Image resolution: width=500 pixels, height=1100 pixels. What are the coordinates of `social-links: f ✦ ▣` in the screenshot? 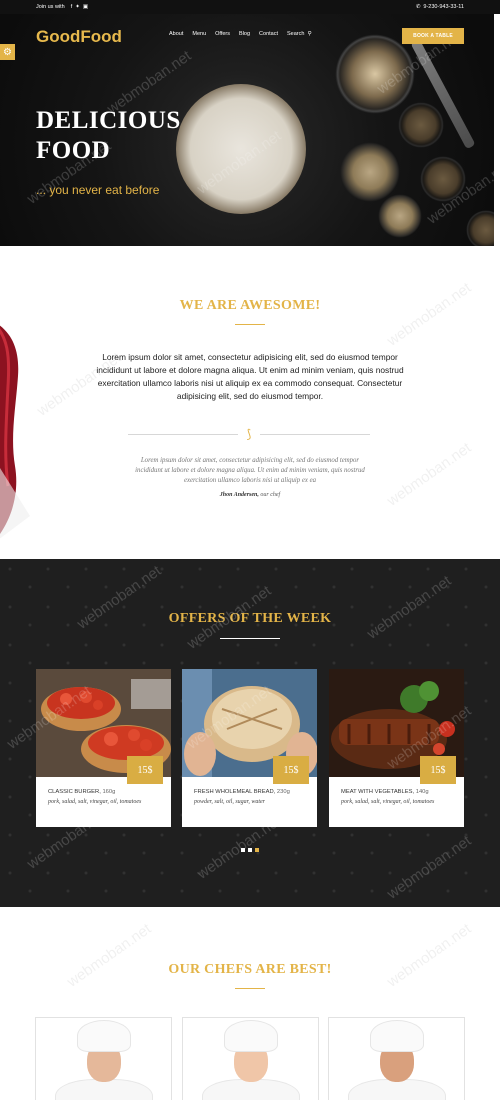 It's located at (79, 7).